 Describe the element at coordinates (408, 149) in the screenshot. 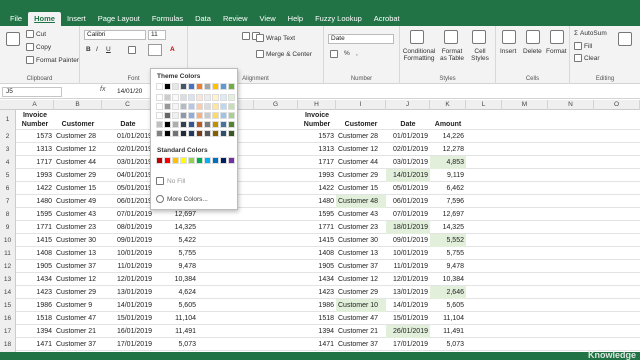

I see `date-cell-right: 02/01/2019` at that location.